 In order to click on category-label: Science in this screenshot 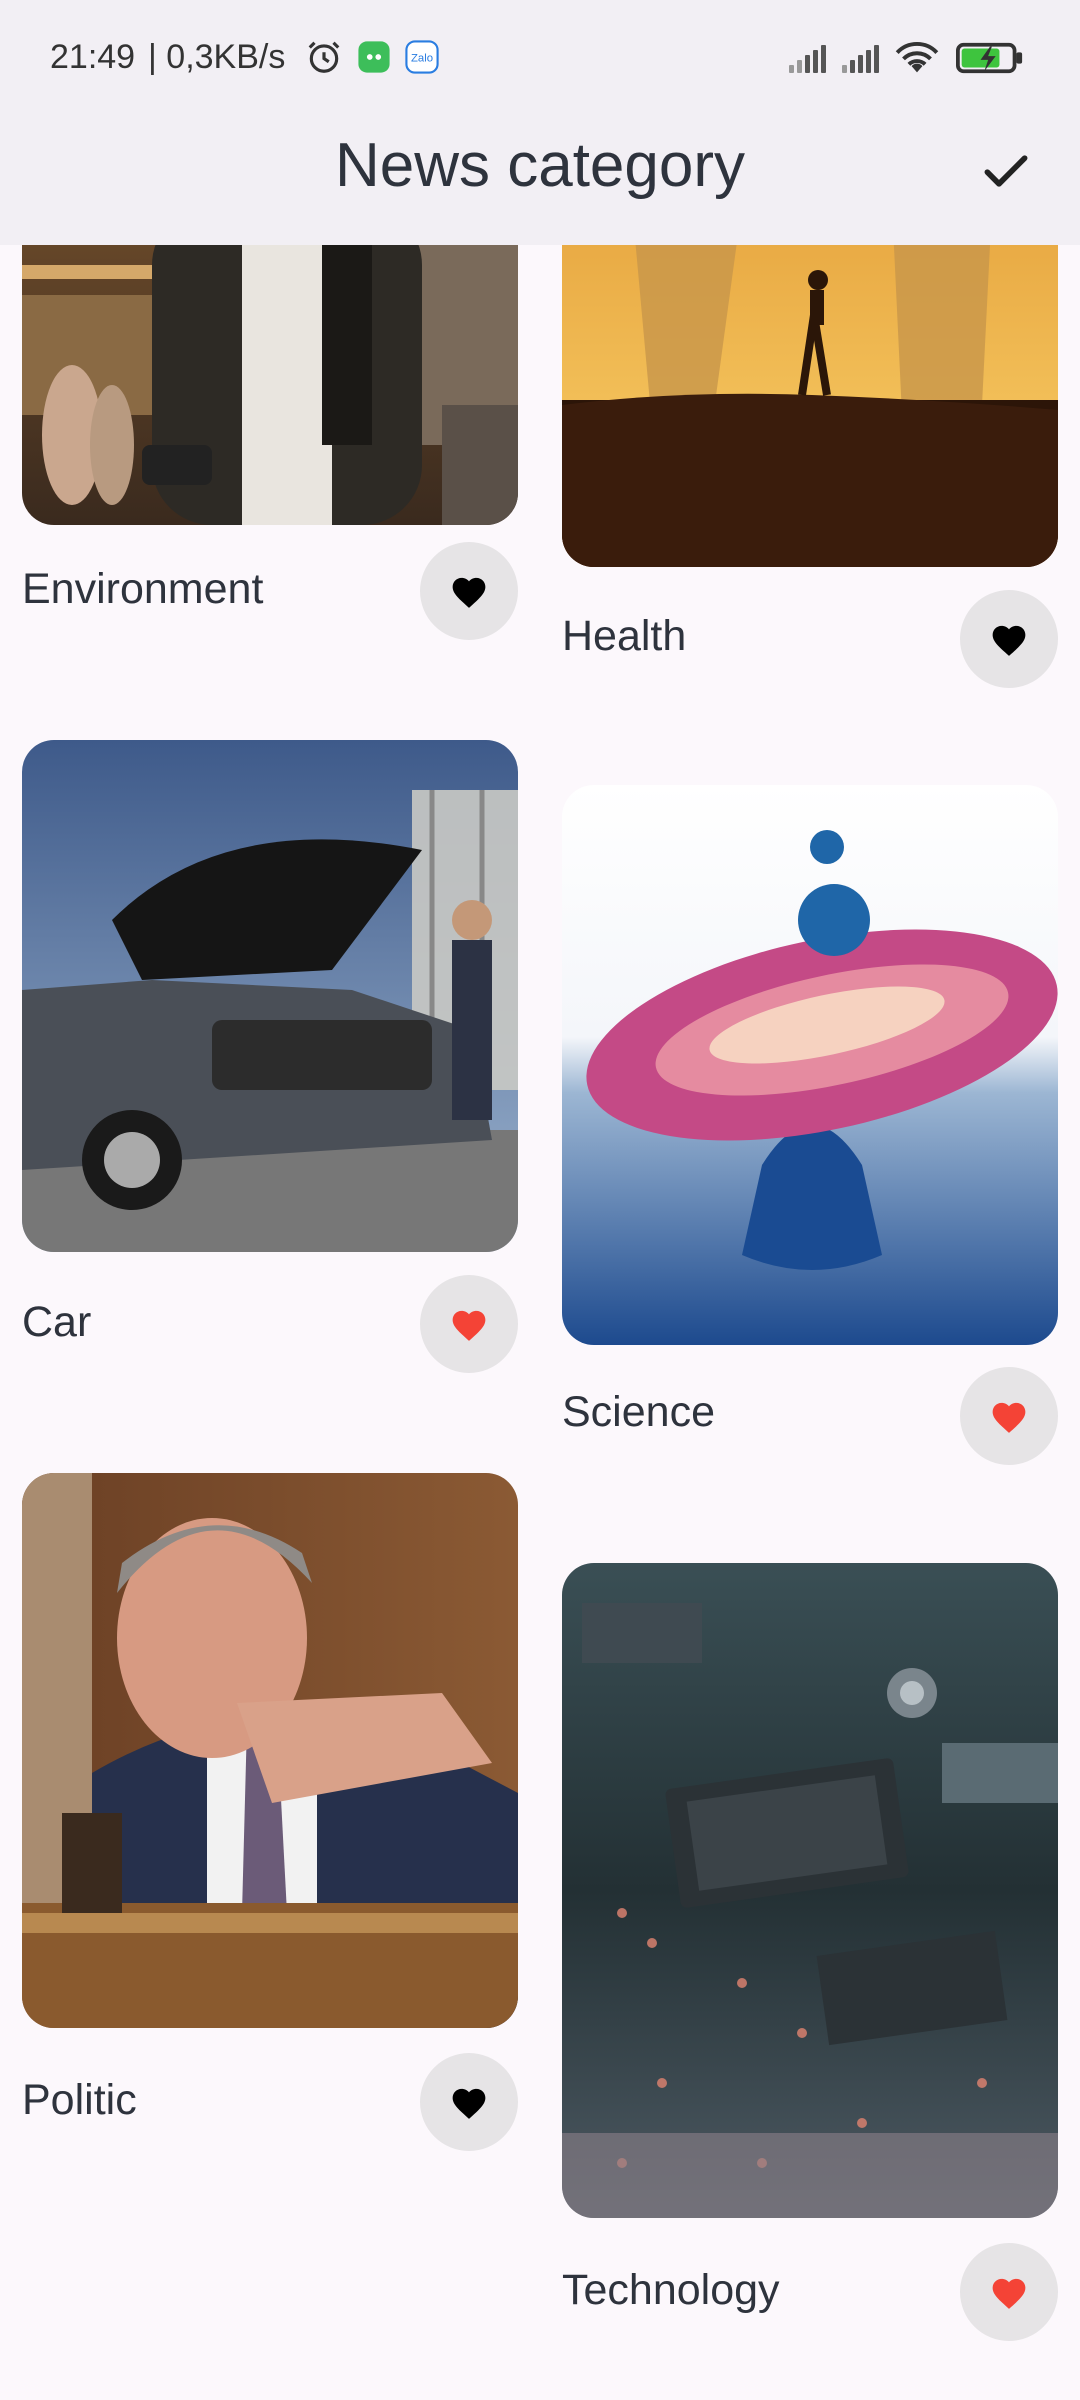, I will do `click(638, 1412)`.